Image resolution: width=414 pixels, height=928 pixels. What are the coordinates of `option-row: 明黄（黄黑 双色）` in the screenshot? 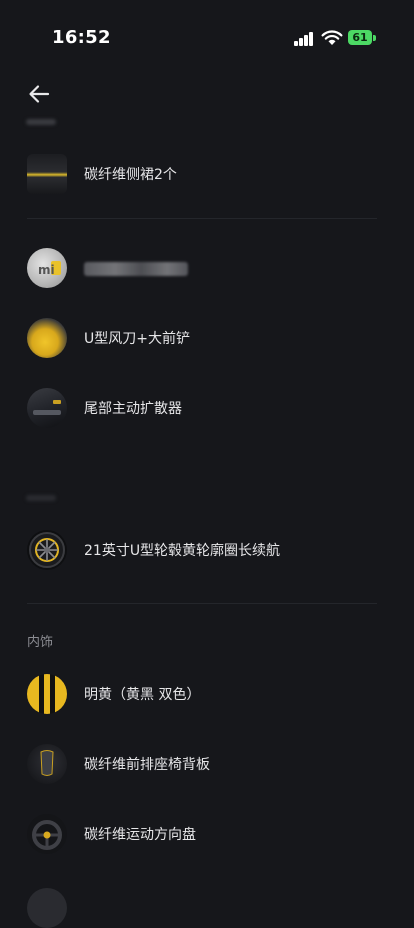 It's located at (207, 695).